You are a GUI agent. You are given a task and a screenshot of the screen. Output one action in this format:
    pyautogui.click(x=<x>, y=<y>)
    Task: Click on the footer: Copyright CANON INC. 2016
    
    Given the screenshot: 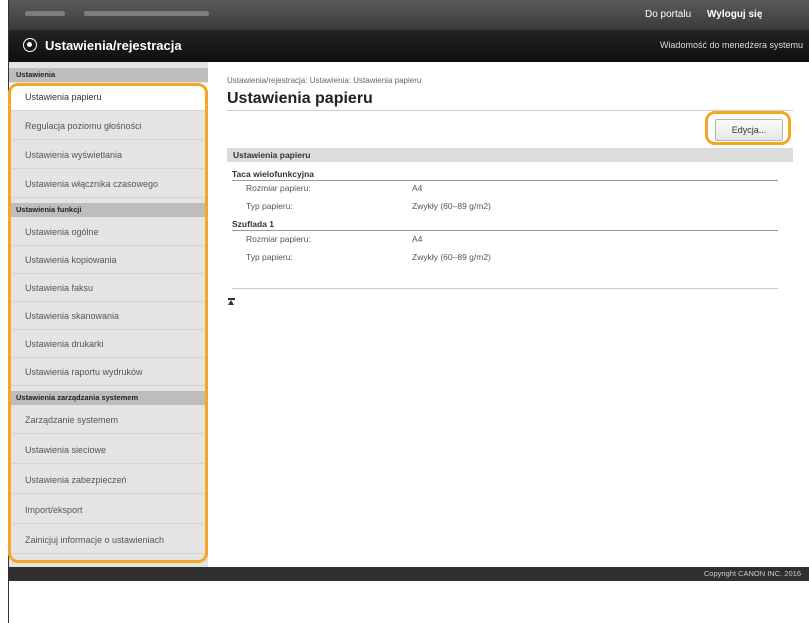 What is the action you would take?
    pyautogui.click(x=409, y=574)
    